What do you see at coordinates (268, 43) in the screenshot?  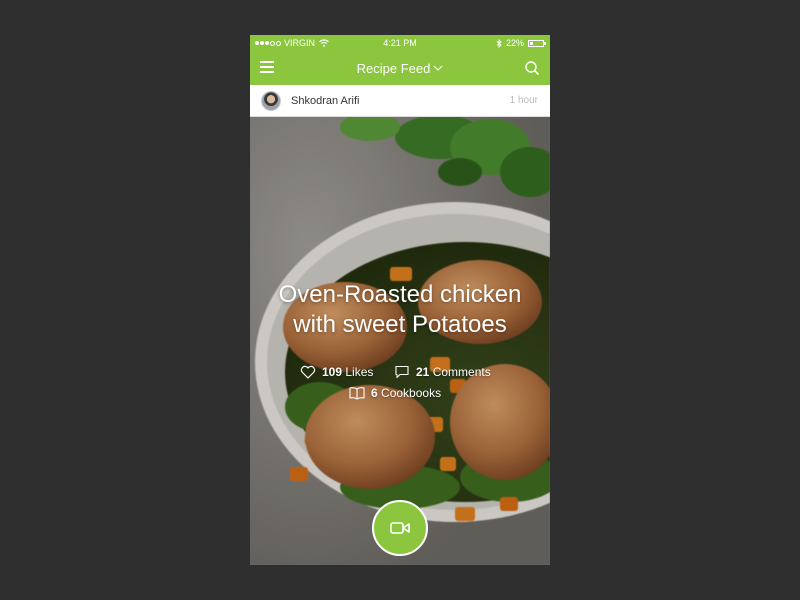 I see `signal-strength-icon` at bounding box center [268, 43].